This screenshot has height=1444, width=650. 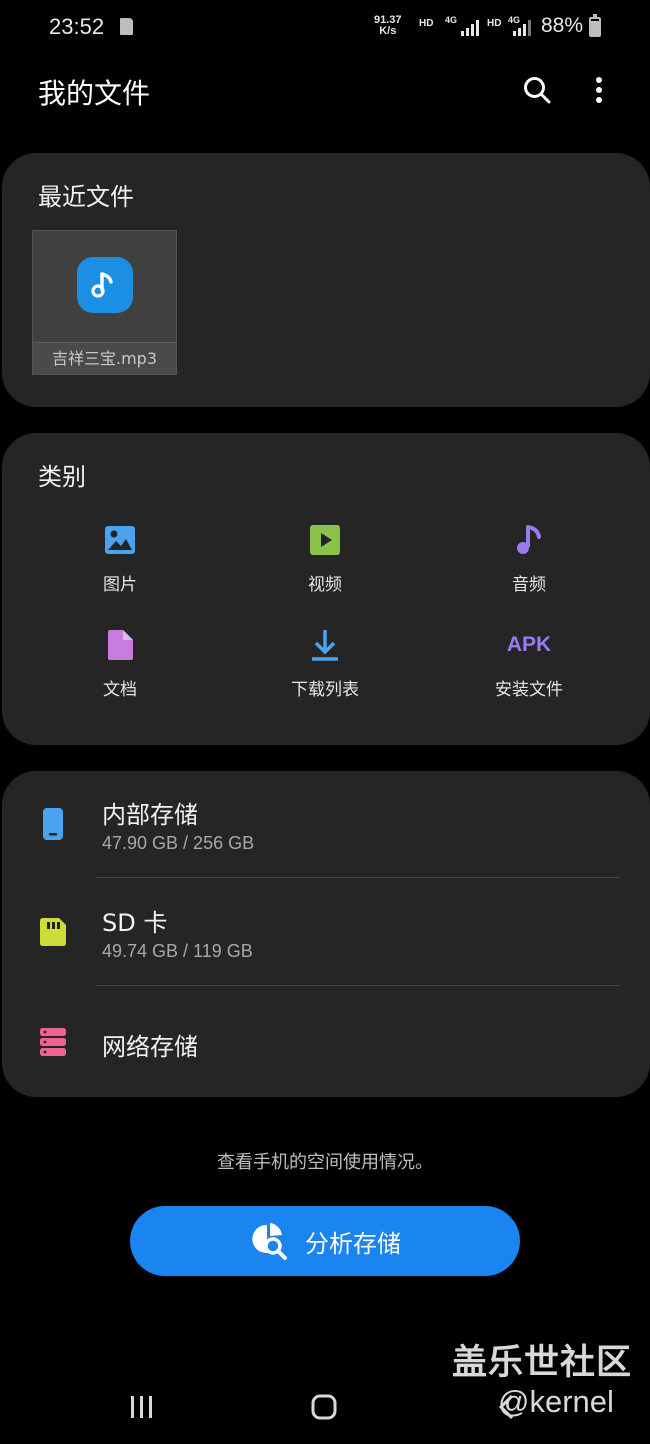 I want to click on home-button, so click(x=324, y=1407).